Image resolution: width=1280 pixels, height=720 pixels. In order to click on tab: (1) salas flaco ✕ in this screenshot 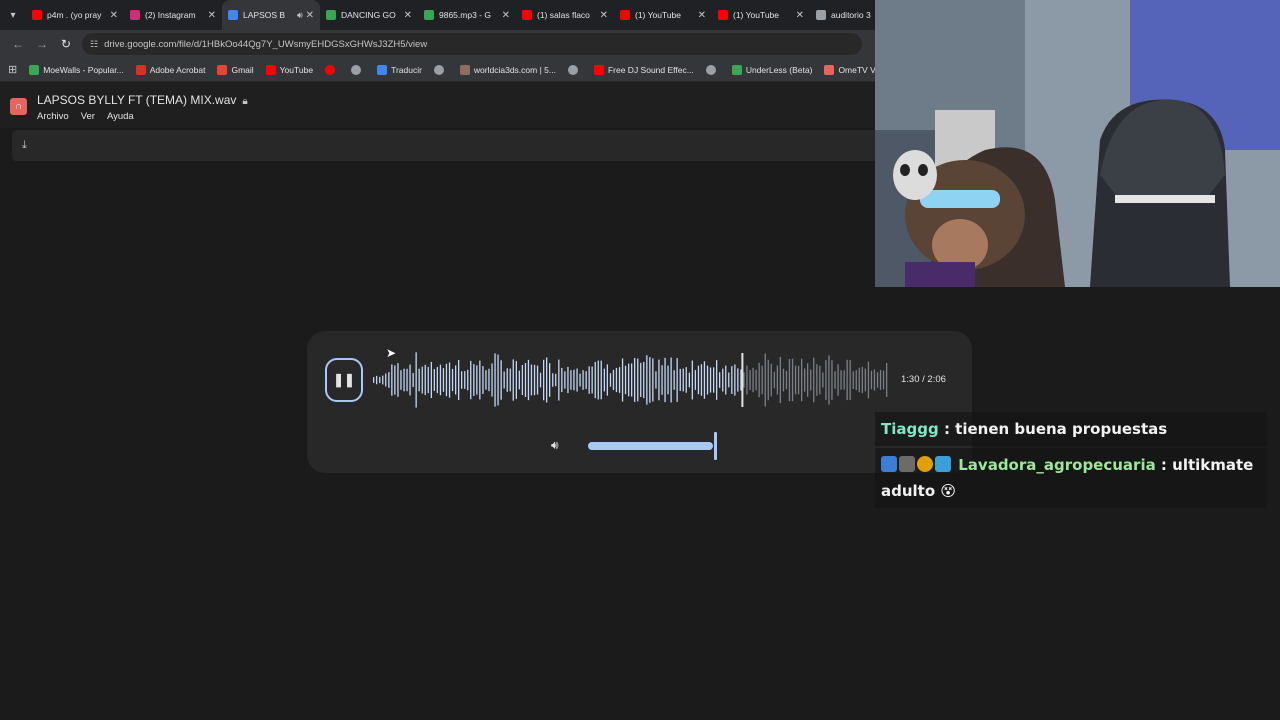, I will do `click(565, 15)`.